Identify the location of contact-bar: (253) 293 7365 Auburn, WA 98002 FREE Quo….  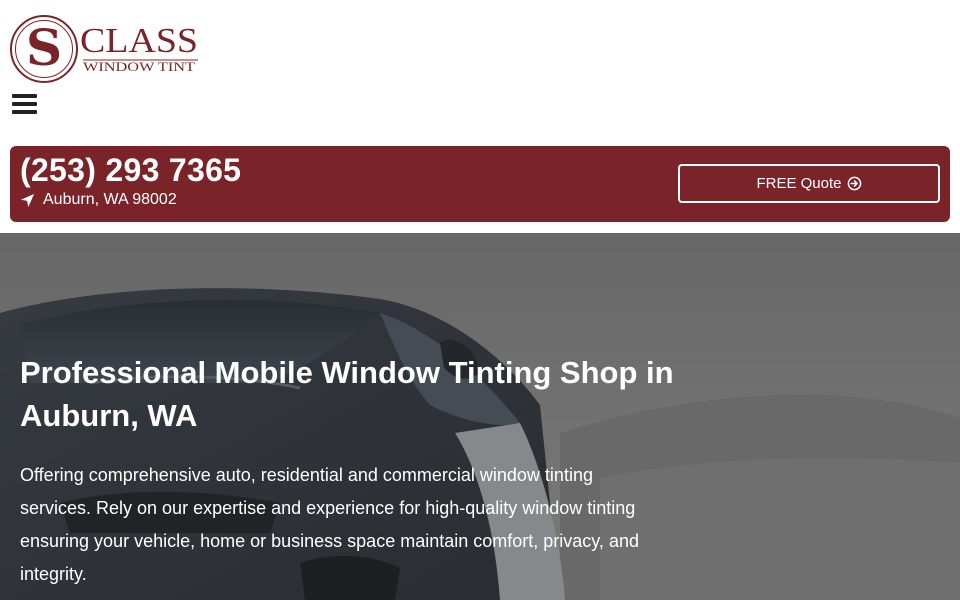
(480, 184).